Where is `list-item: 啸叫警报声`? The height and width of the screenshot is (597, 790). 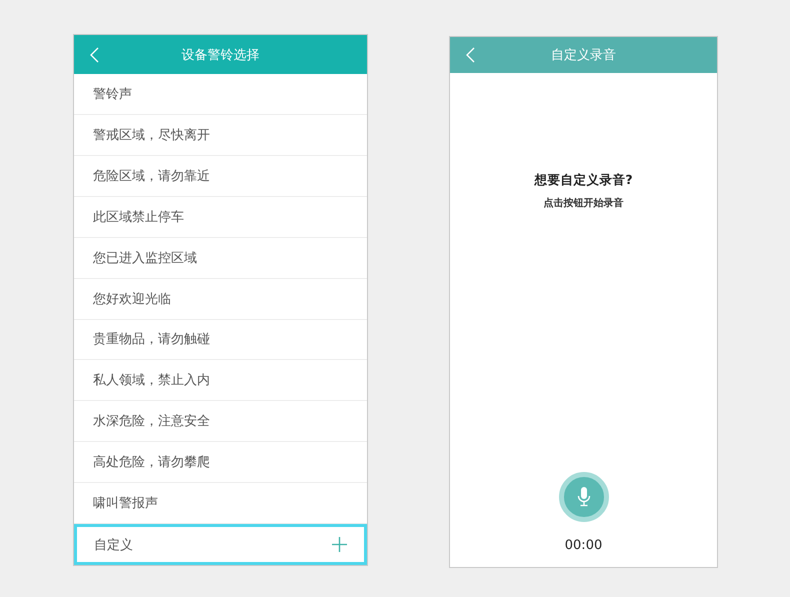 list-item: 啸叫警报声 is located at coordinates (220, 503).